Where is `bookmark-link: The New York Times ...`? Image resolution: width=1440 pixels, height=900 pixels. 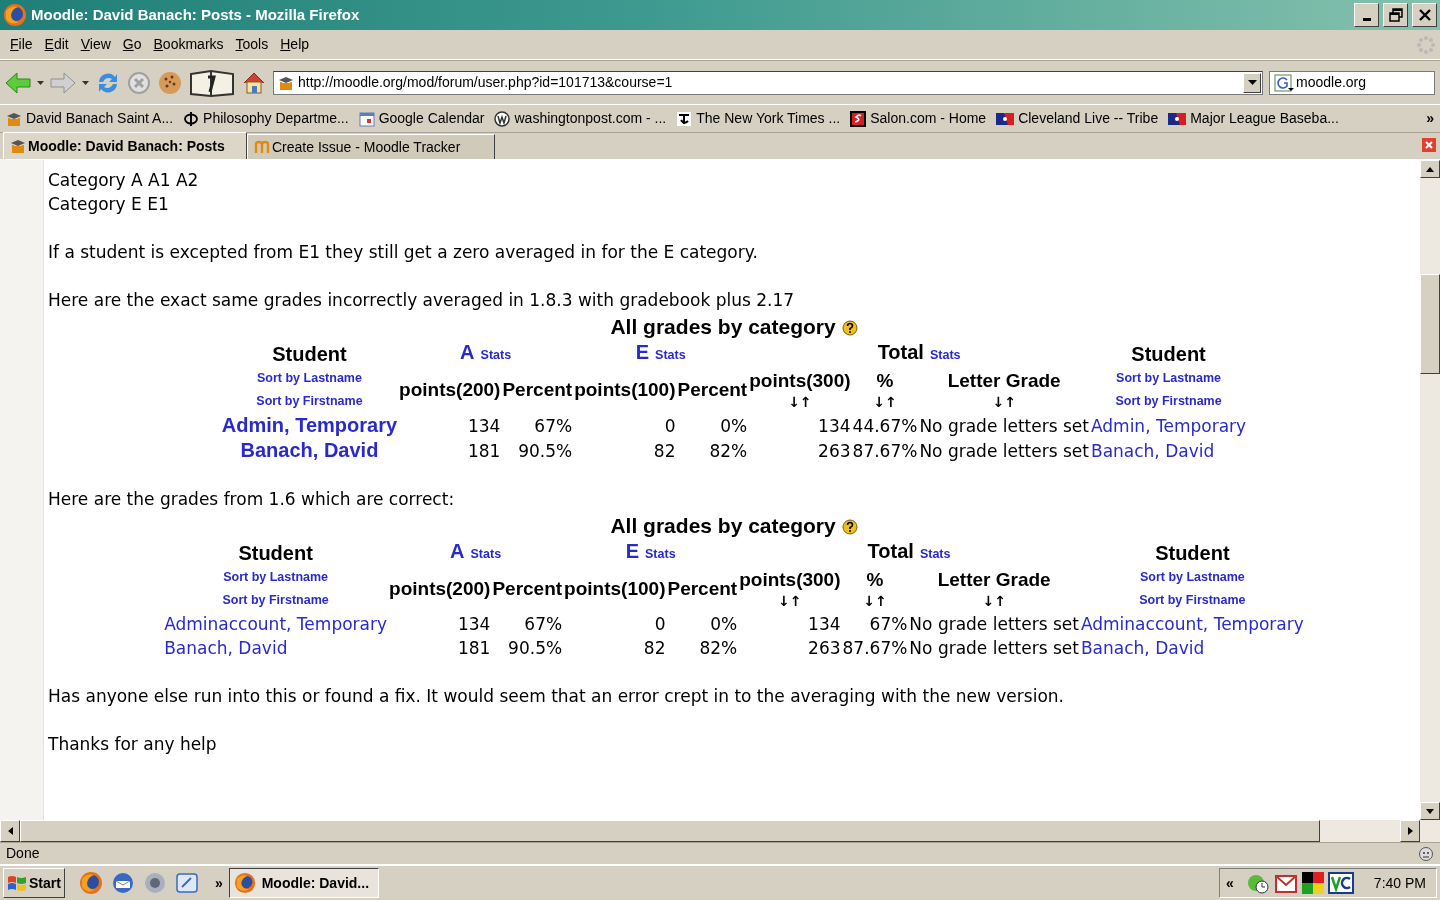 bookmark-link: The New York Times ... is located at coordinates (758, 118).